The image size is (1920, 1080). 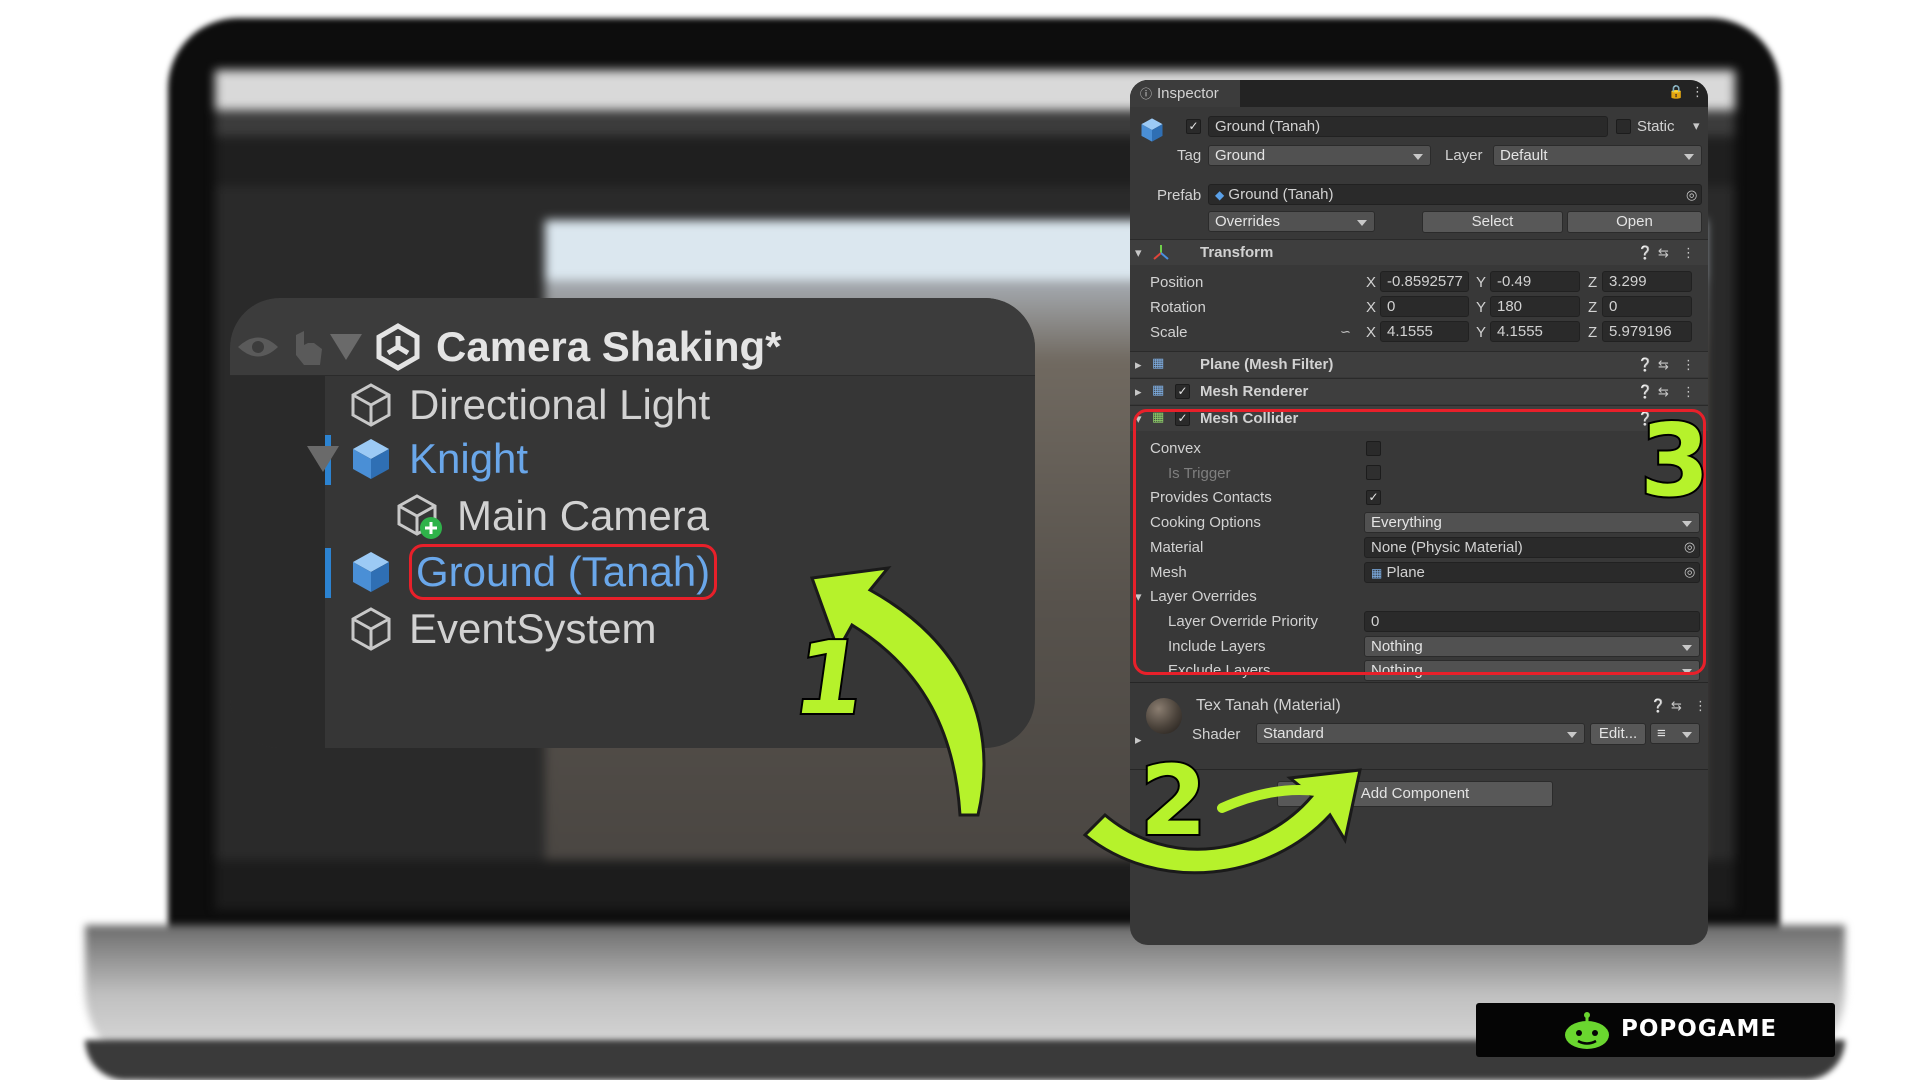 I want to click on brand-name: POPOGAME, so click(x=1699, y=1029).